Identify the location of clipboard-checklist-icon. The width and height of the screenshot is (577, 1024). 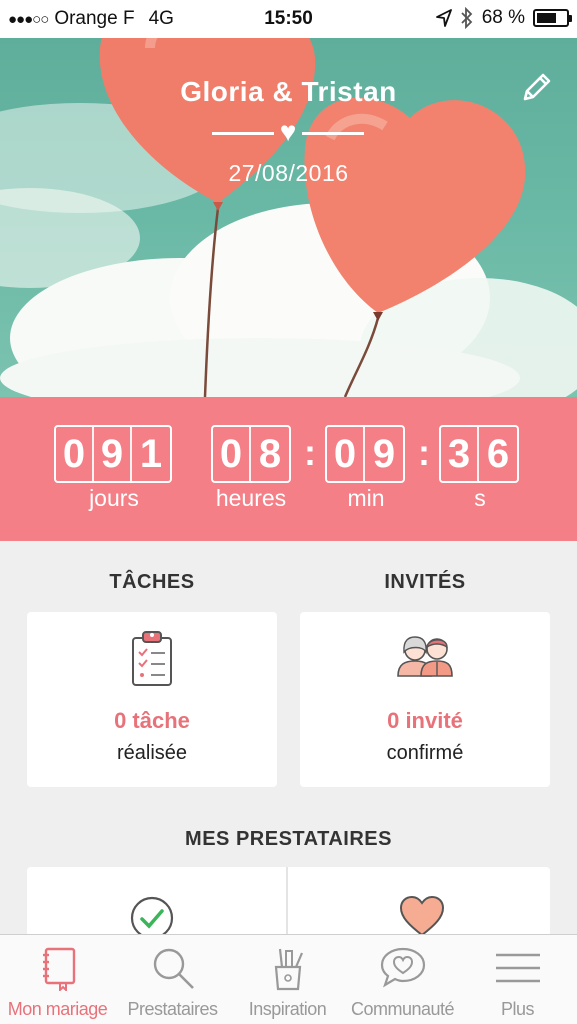
(152, 658).